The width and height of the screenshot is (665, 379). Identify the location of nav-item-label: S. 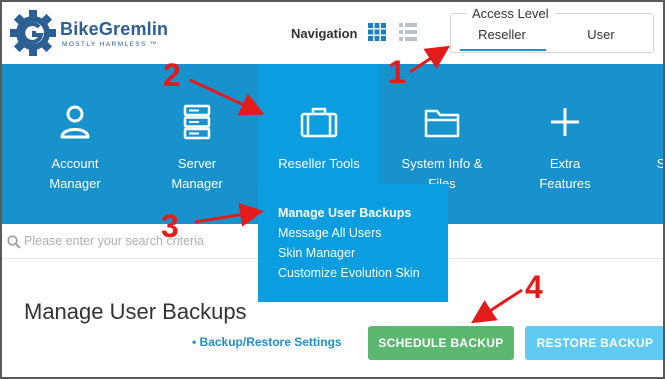
(630, 164).